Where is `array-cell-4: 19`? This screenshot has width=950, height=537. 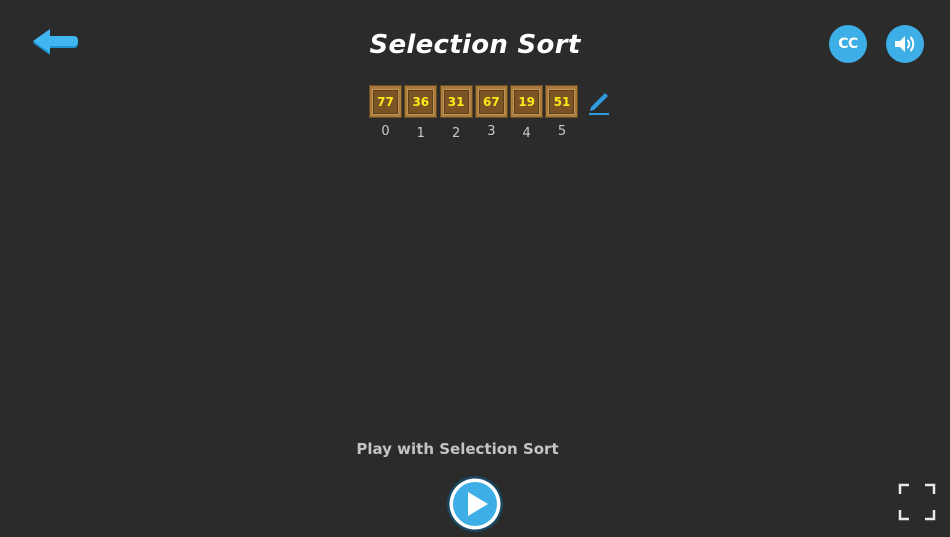
array-cell-4: 19 is located at coordinates (527, 101).